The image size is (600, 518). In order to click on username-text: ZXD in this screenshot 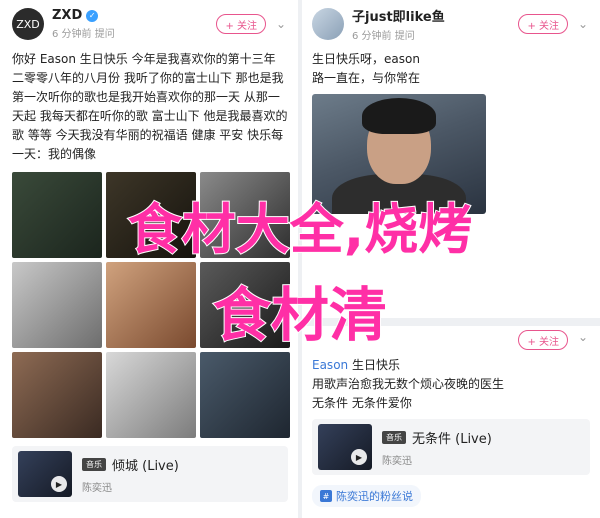, I will do `click(67, 15)`.